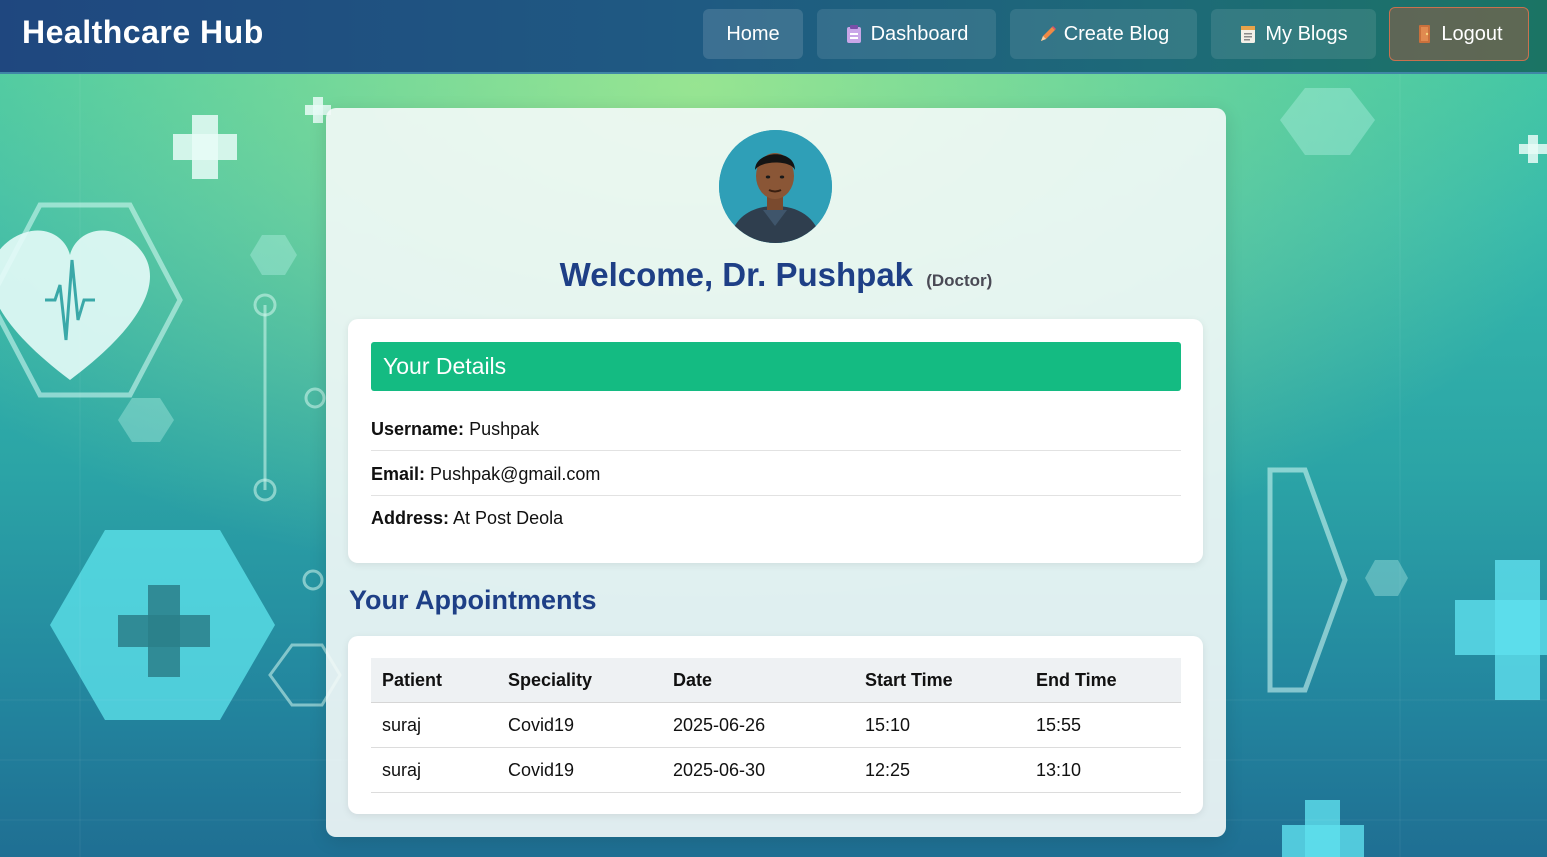 Image resolution: width=1547 pixels, height=857 pixels. I want to click on role-label: (Doctor), so click(959, 280).